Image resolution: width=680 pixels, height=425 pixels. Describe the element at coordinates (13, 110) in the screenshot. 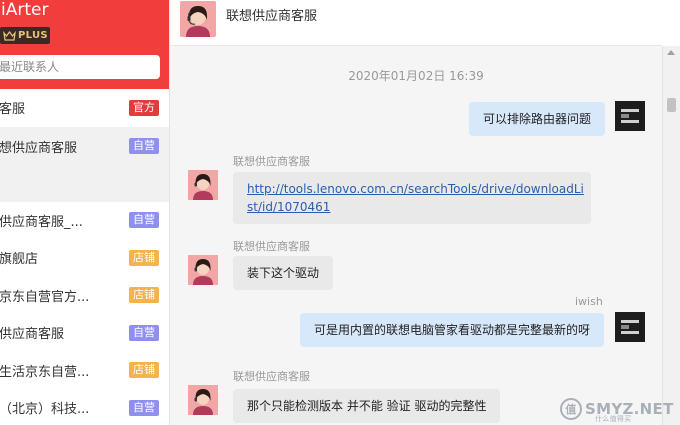

I see `contact-name: 客服` at that location.